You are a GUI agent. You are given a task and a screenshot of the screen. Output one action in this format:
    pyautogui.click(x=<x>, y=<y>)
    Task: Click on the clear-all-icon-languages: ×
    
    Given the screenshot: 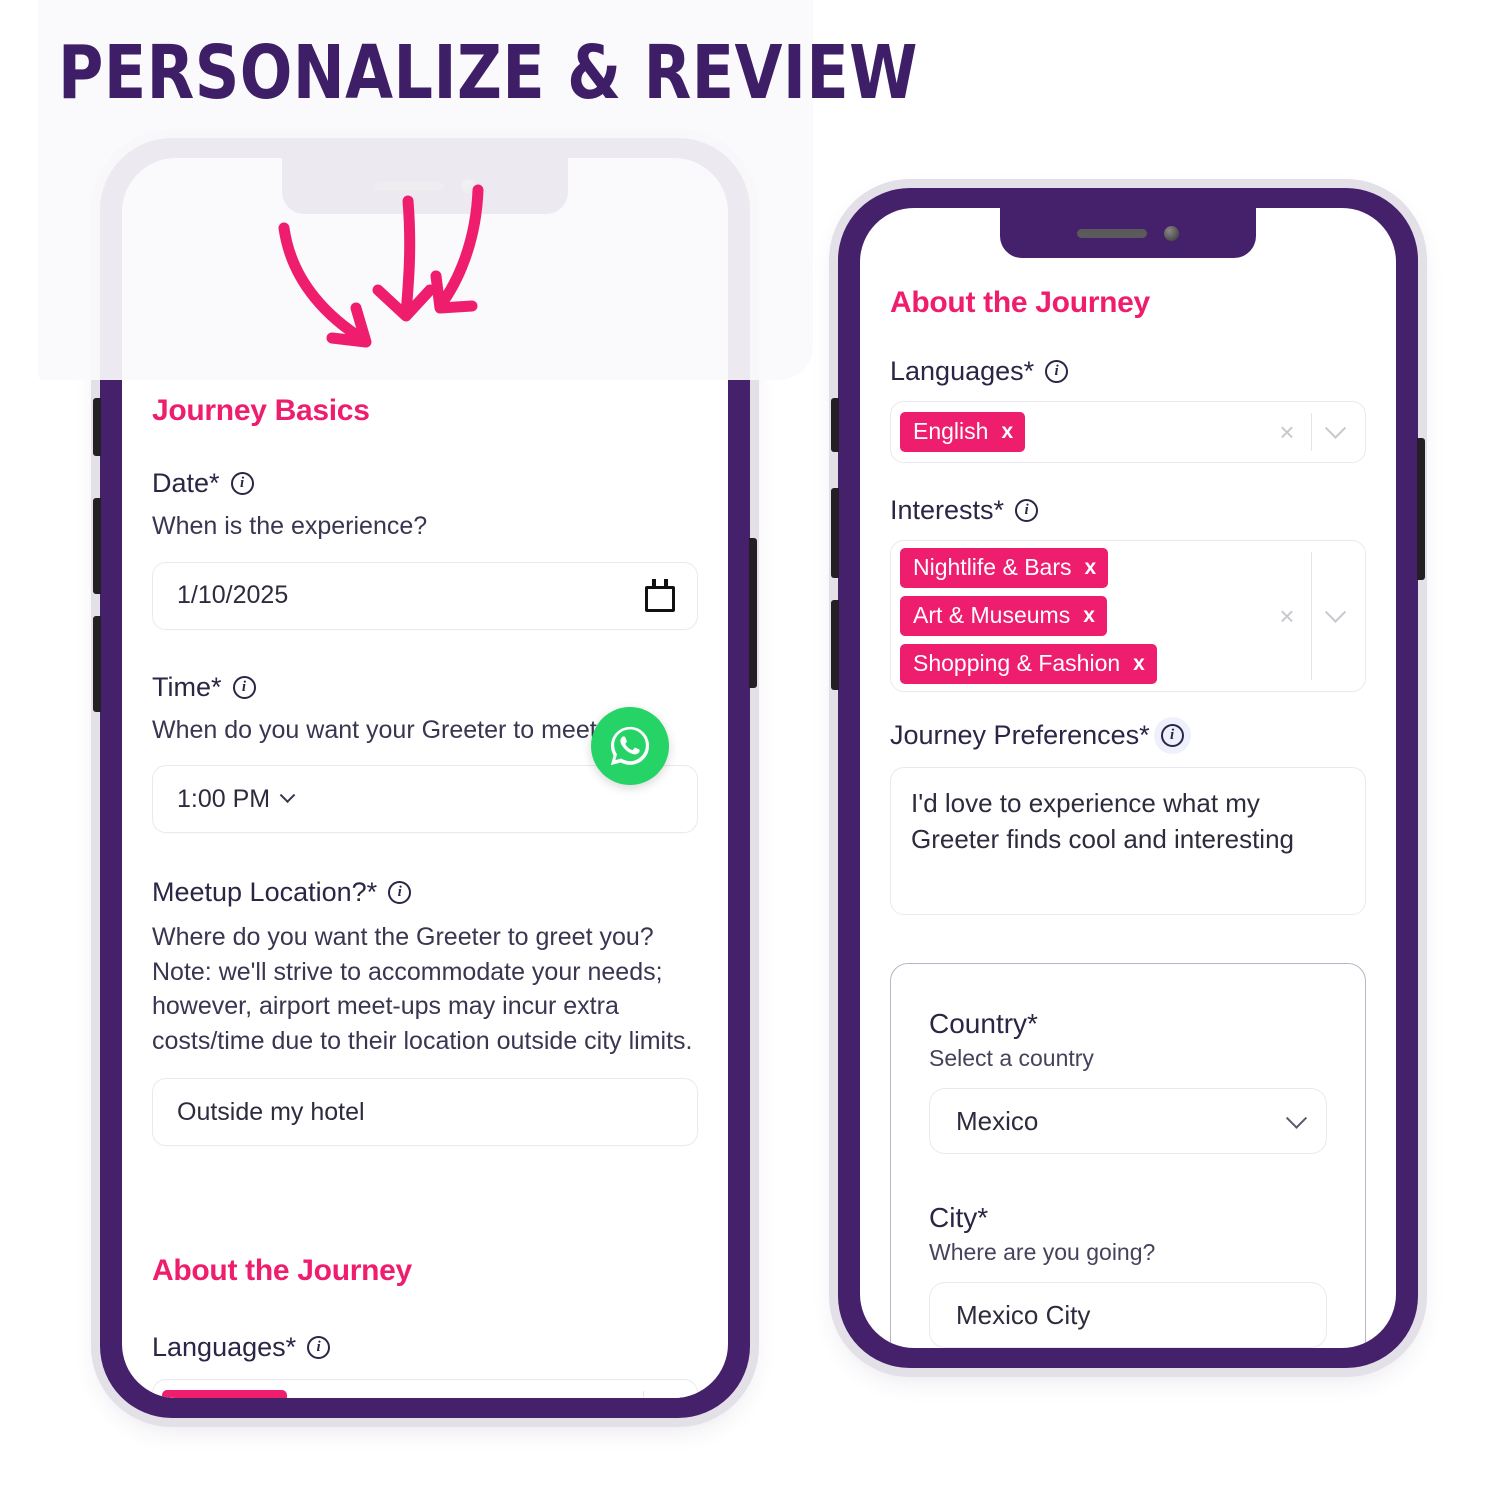 What is the action you would take?
    pyautogui.click(x=1286, y=432)
    